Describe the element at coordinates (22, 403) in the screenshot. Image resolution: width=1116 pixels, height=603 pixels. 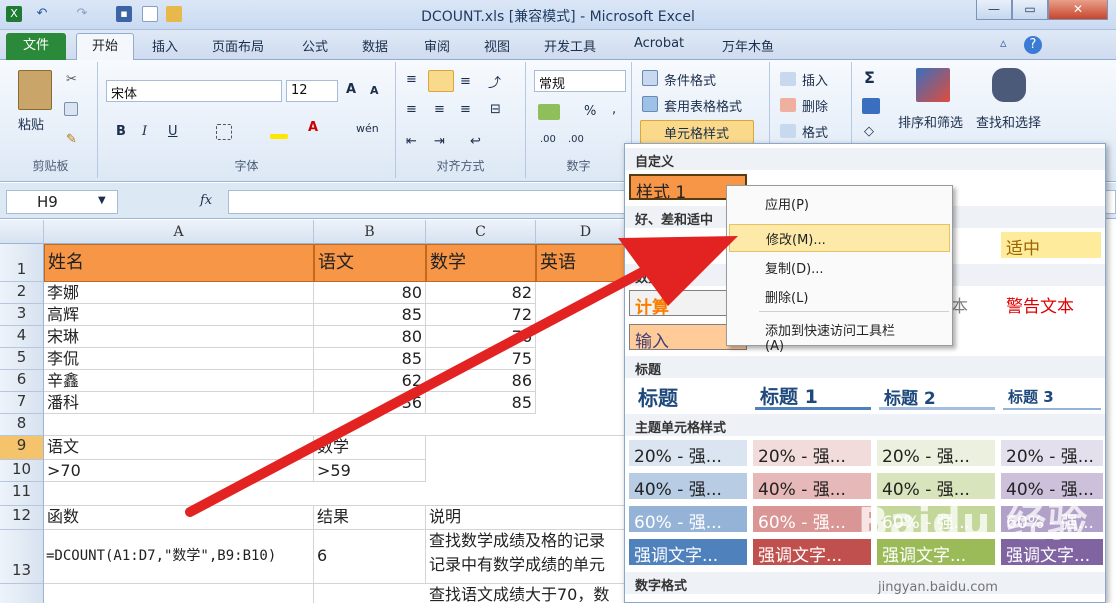
I see `row-header: 7` at that location.